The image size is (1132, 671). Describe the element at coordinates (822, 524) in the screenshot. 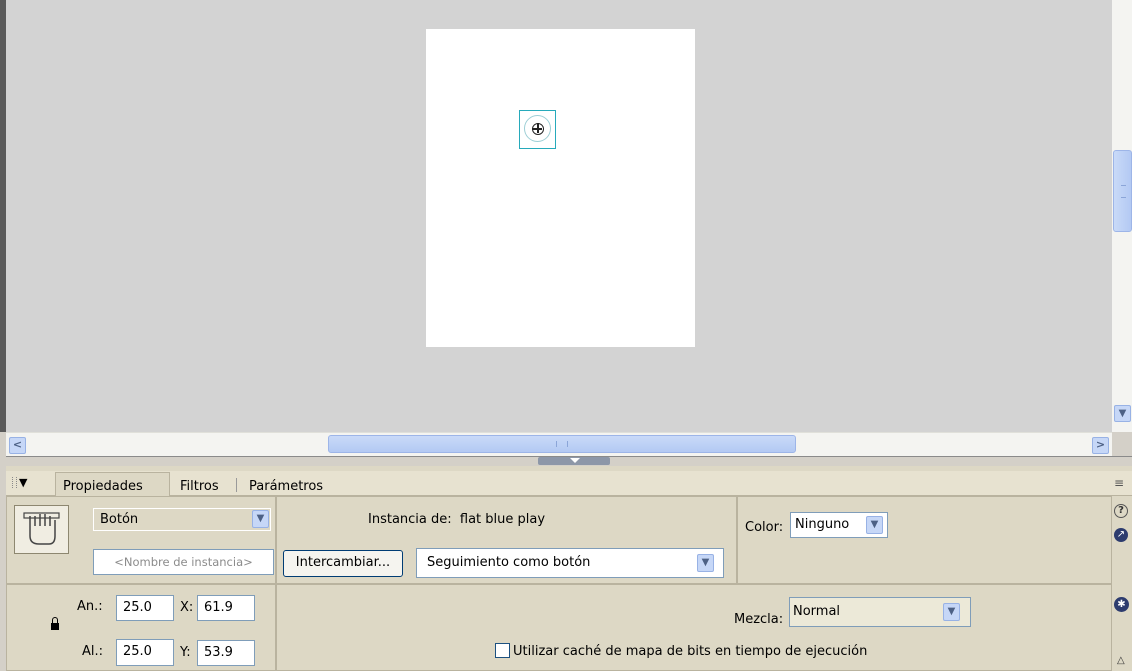

I see `color-effect-value: Ninguno` at that location.